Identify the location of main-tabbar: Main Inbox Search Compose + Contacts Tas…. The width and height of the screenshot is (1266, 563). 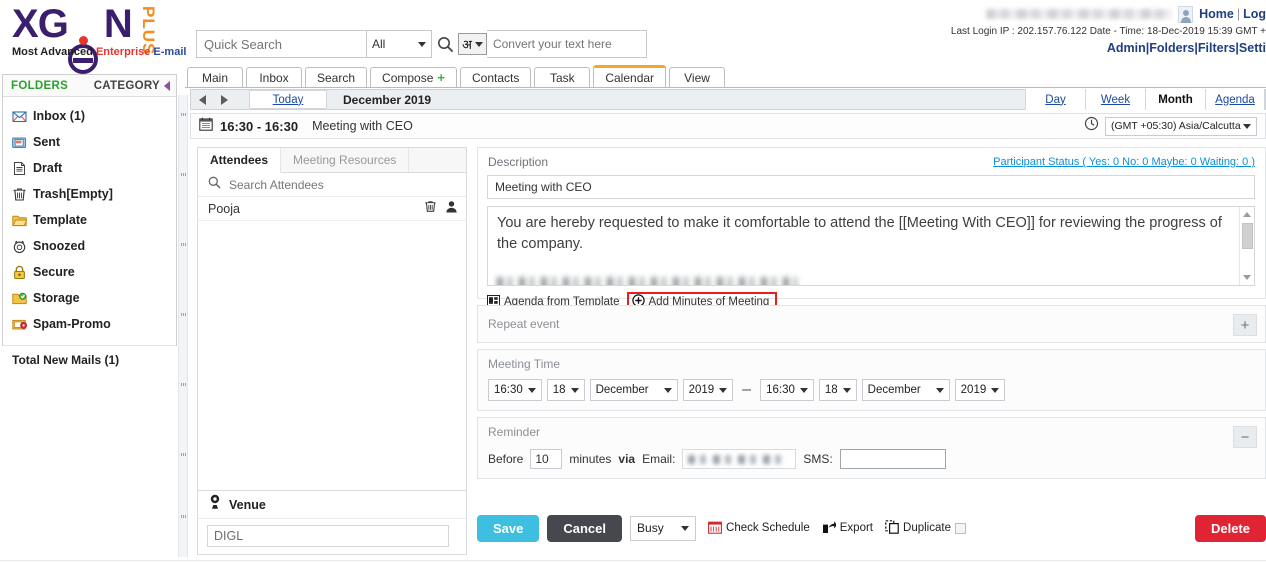
(725, 76).